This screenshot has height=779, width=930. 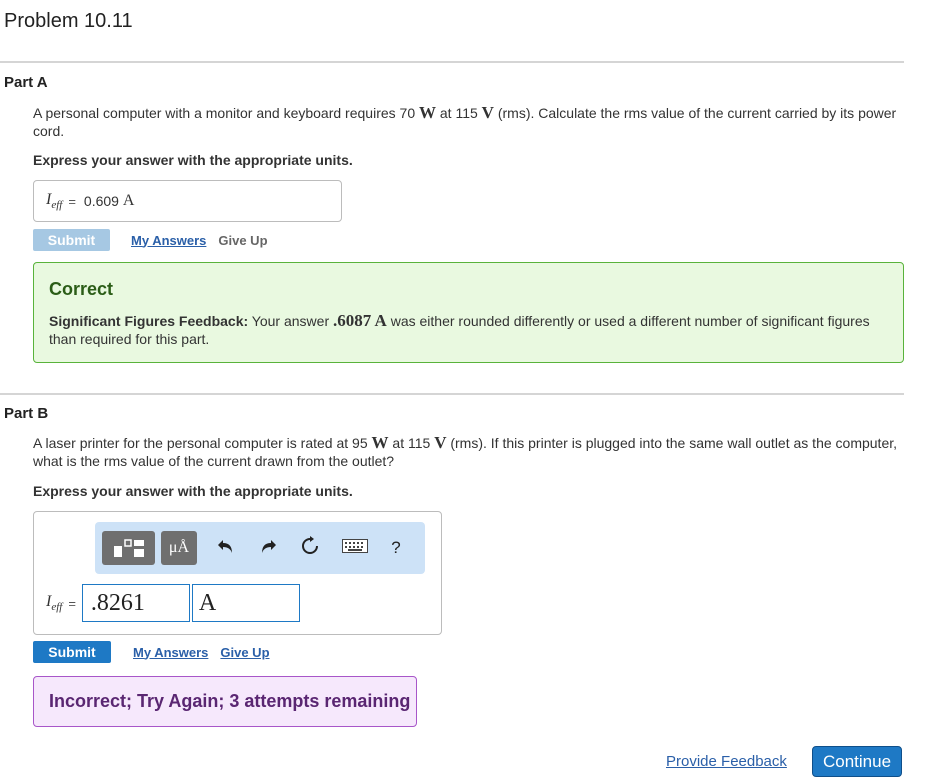 What do you see at coordinates (128, 548) in the screenshot?
I see `templates-icon` at bounding box center [128, 548].